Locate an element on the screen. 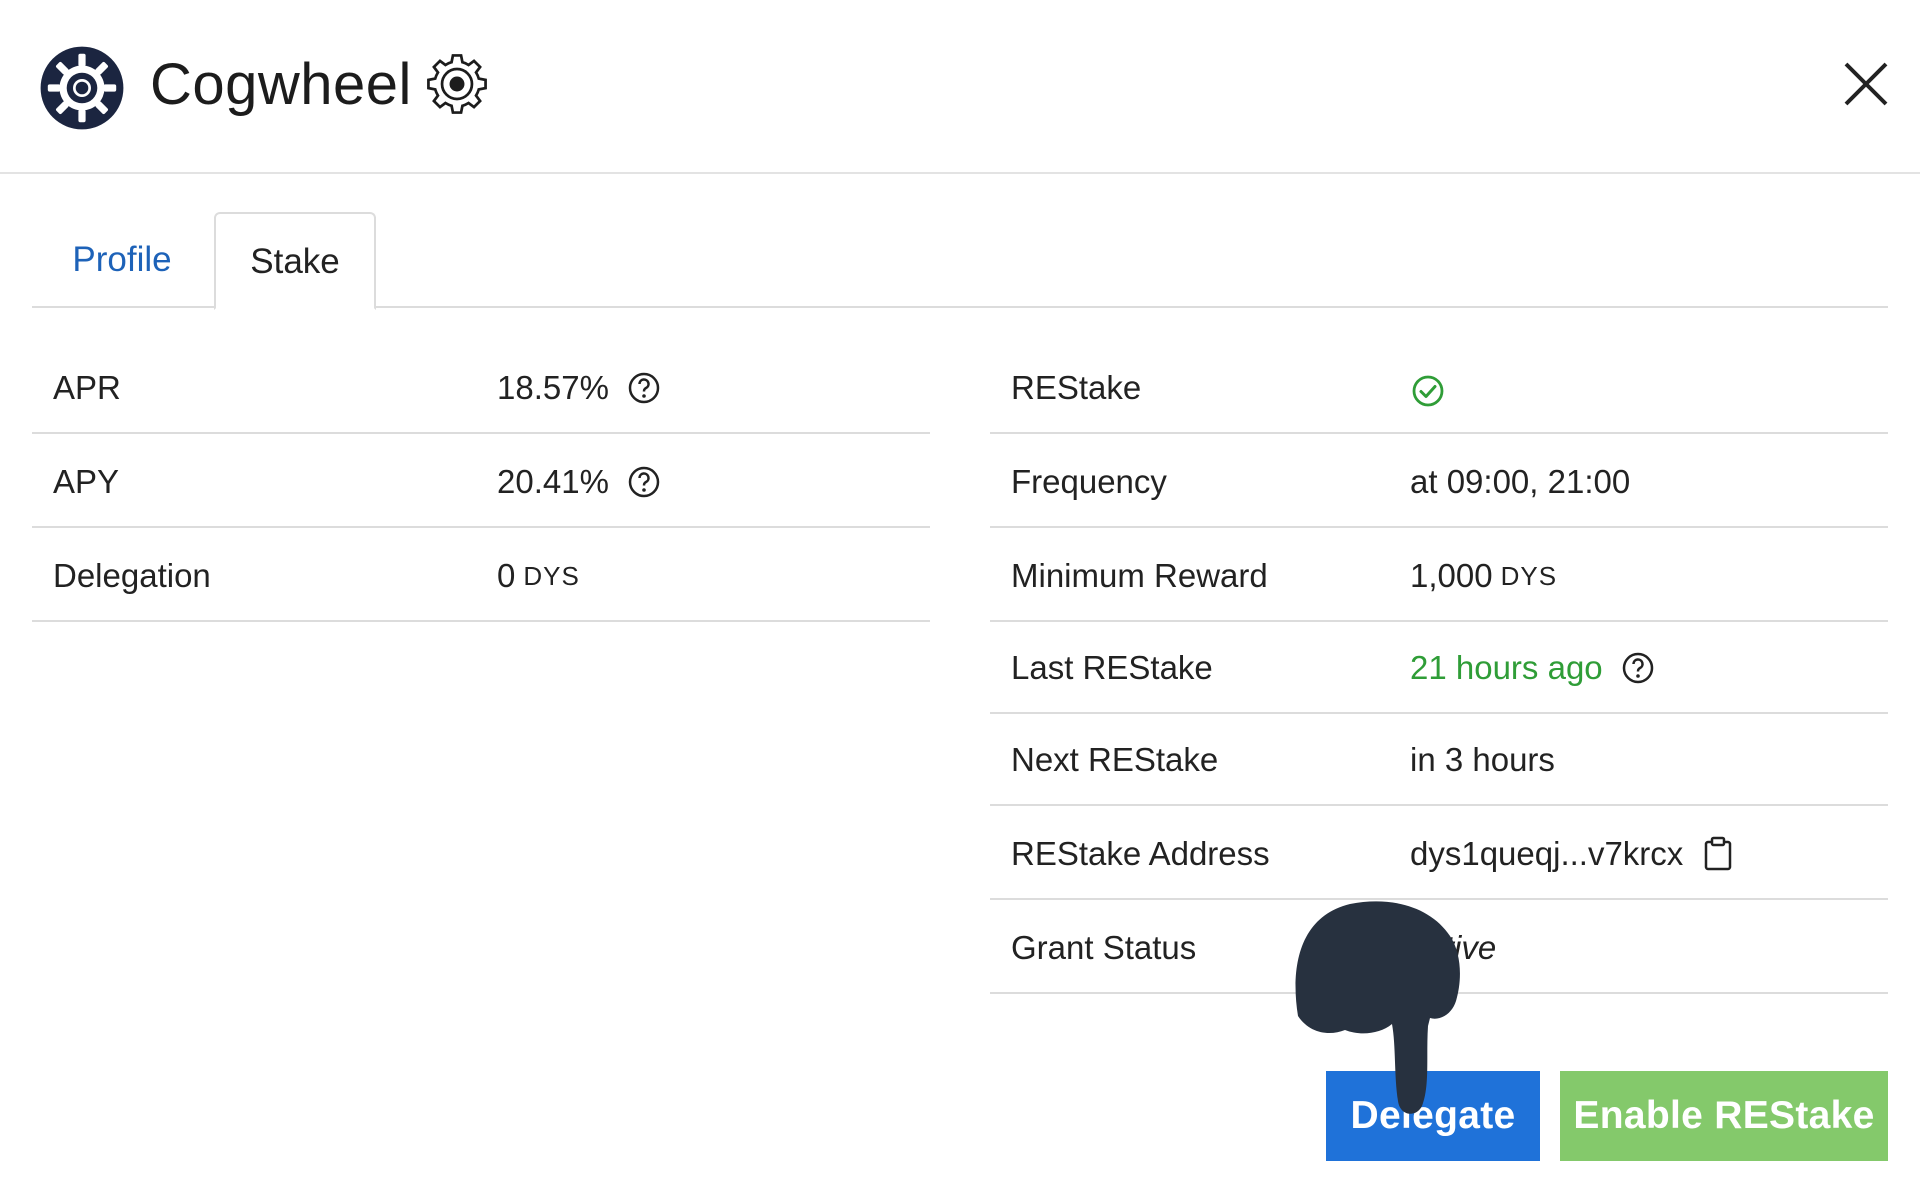  apy-value-text: 20.41% is located at coordinates (553, 481).